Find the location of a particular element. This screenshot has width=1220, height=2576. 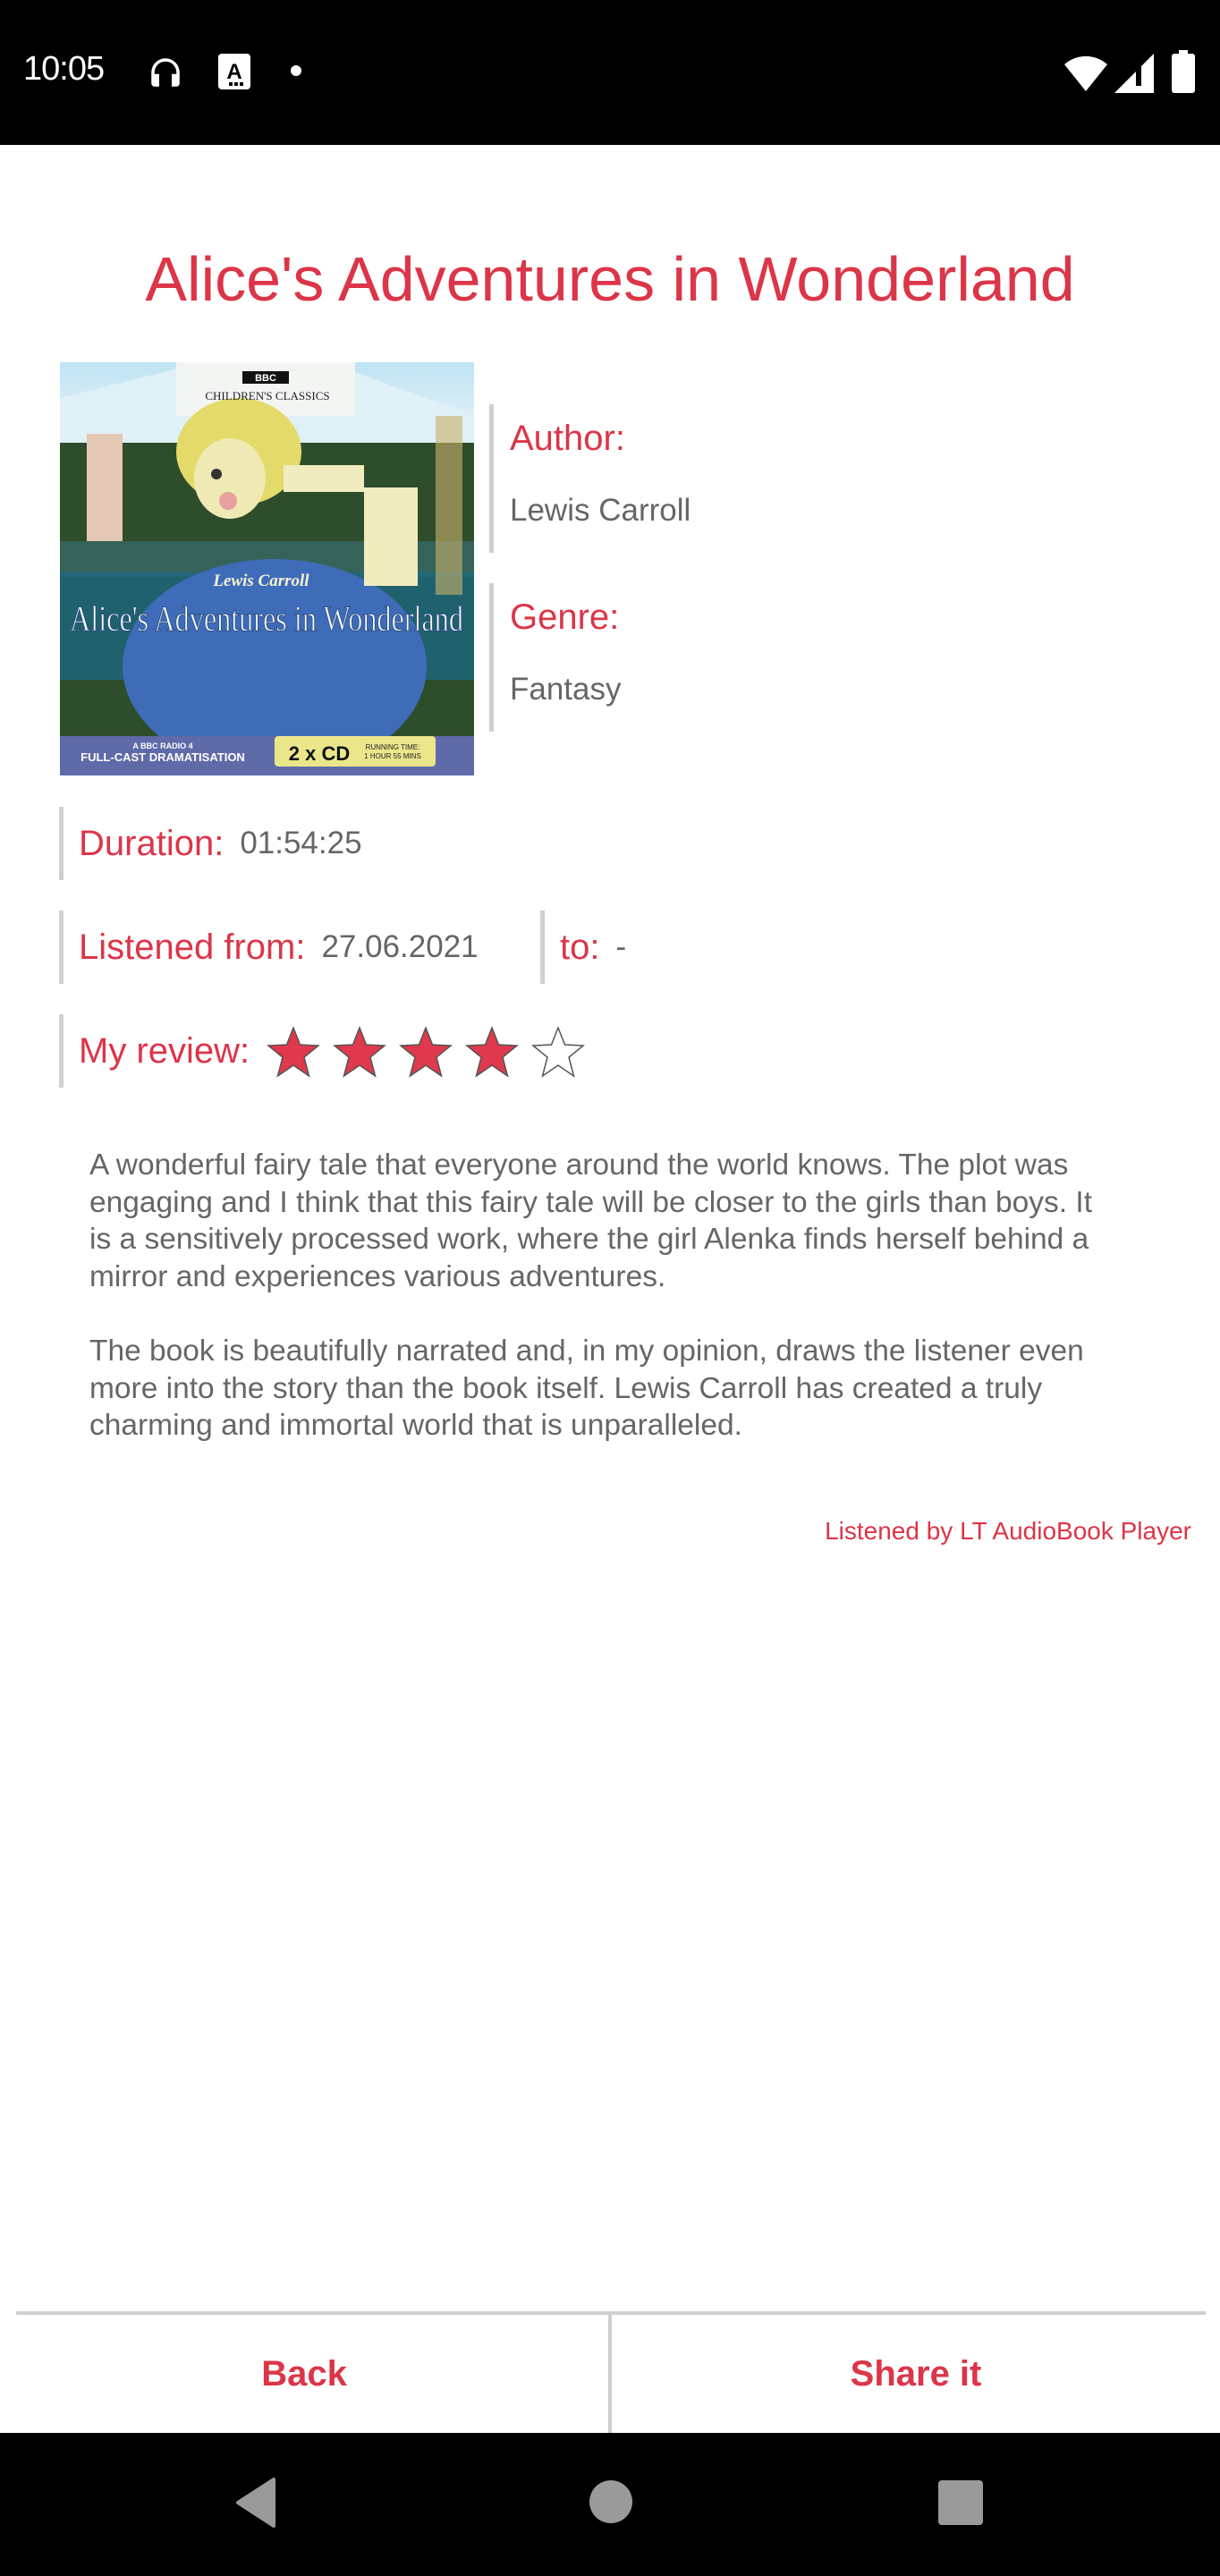

cover-title: Alice's Adventures in Wonderland is located at coordinates (267, 618).